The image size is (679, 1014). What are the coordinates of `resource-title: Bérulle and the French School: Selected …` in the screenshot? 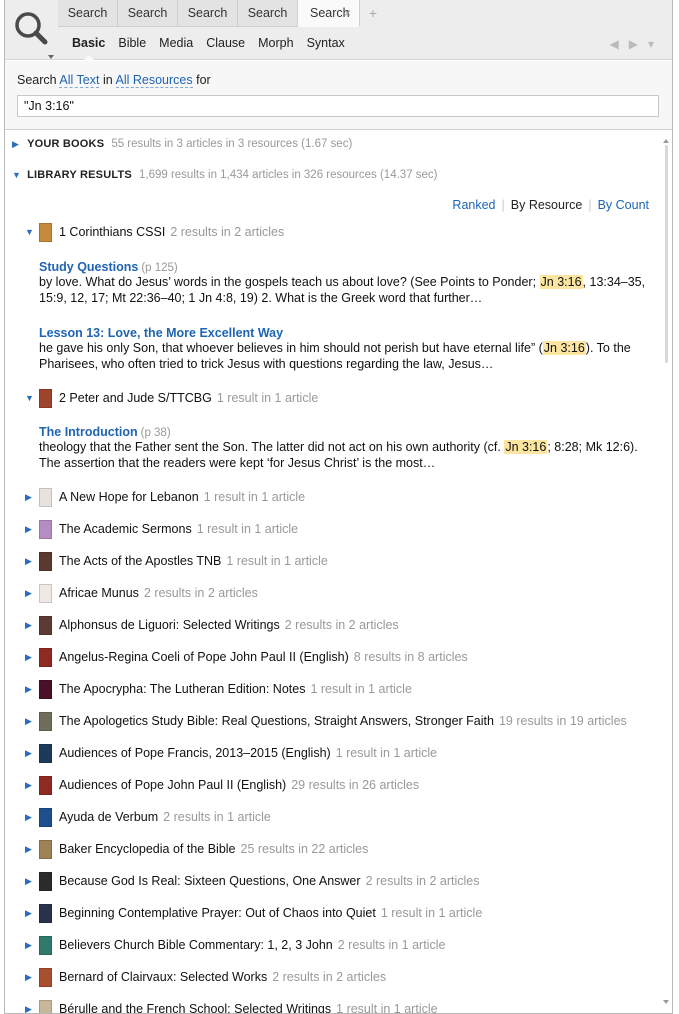 It's located at (195, 1007).